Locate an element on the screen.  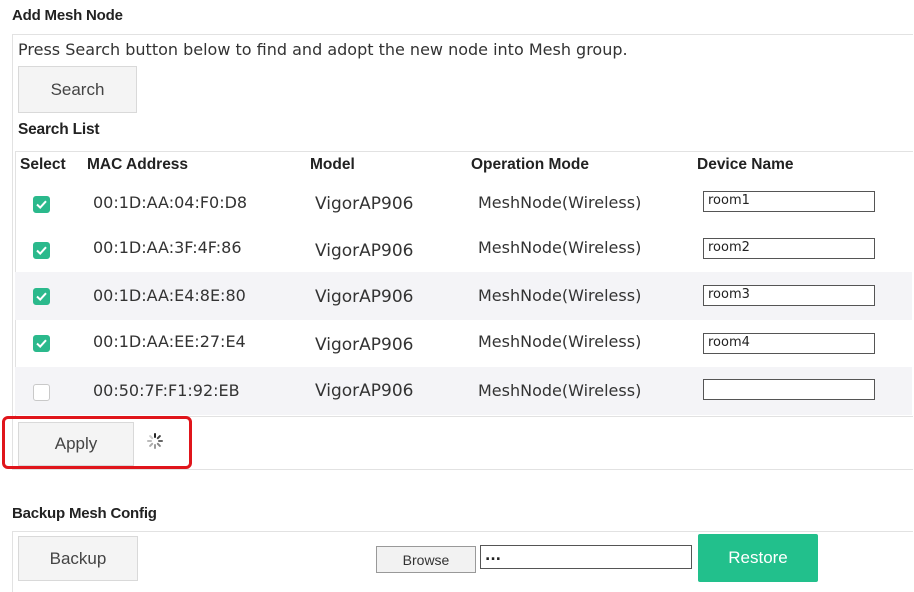
mac-address-cell: 00:50:7F:F1:92:EB is located at coordinates (166, 390).